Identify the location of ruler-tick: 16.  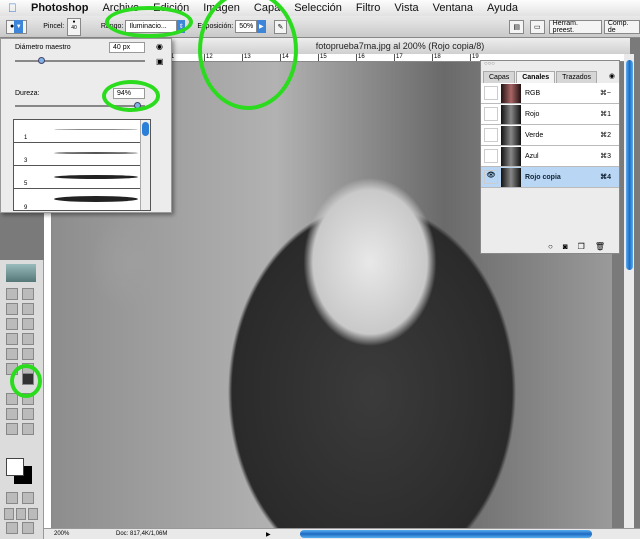
(375, 57).